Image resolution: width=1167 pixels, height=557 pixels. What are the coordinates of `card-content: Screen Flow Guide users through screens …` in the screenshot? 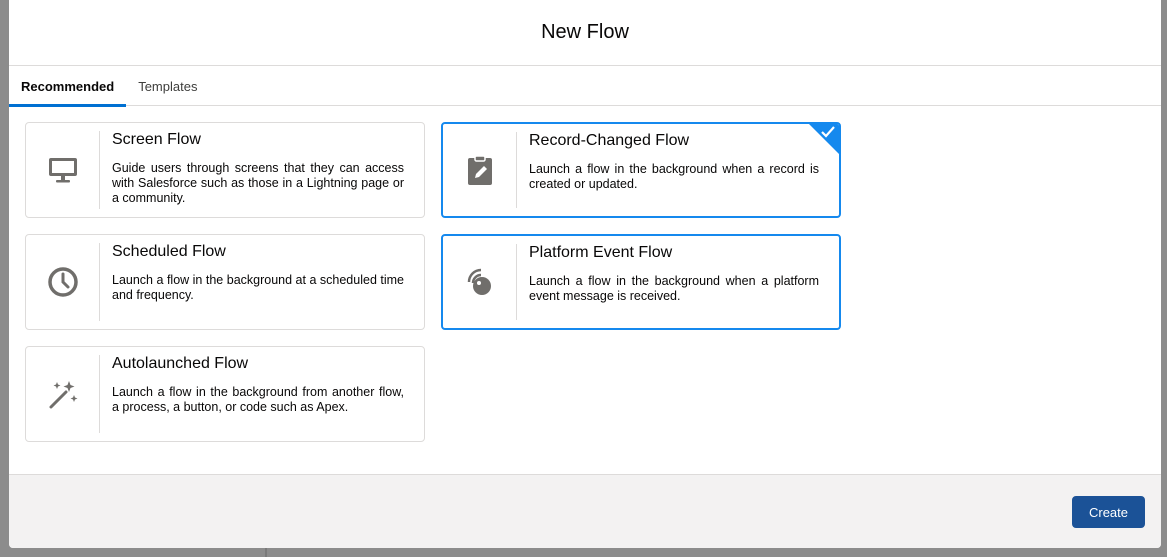 It's located at (262, 170).